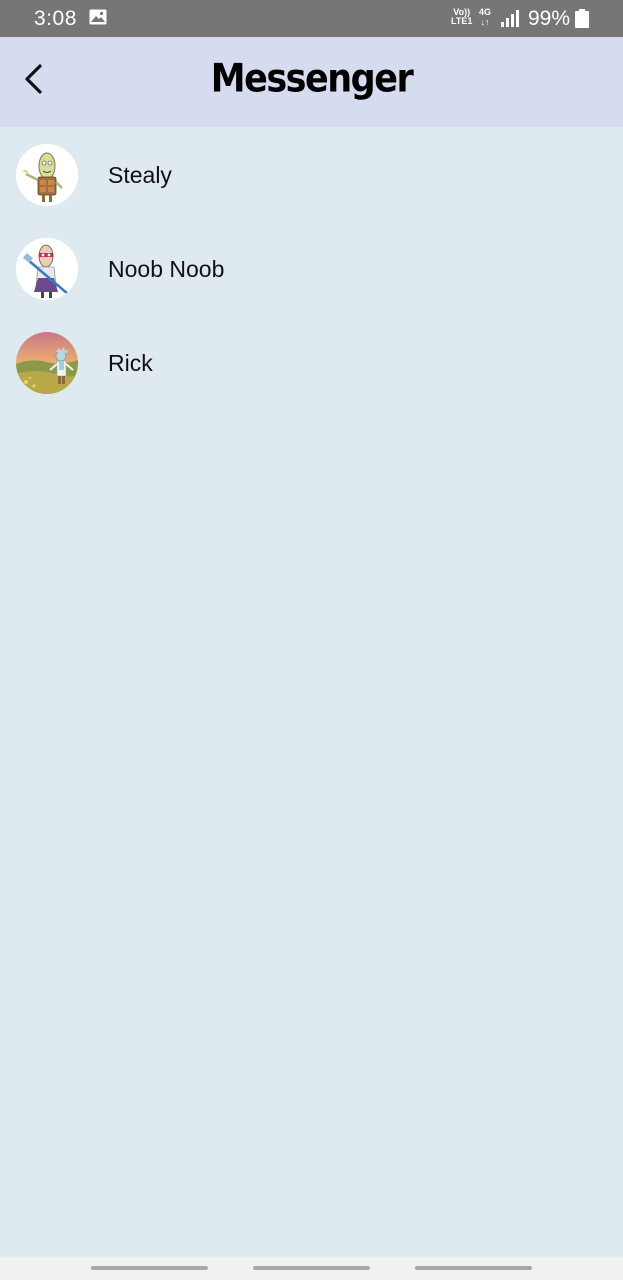  I want to click on battery-icon, so click(582, 18).